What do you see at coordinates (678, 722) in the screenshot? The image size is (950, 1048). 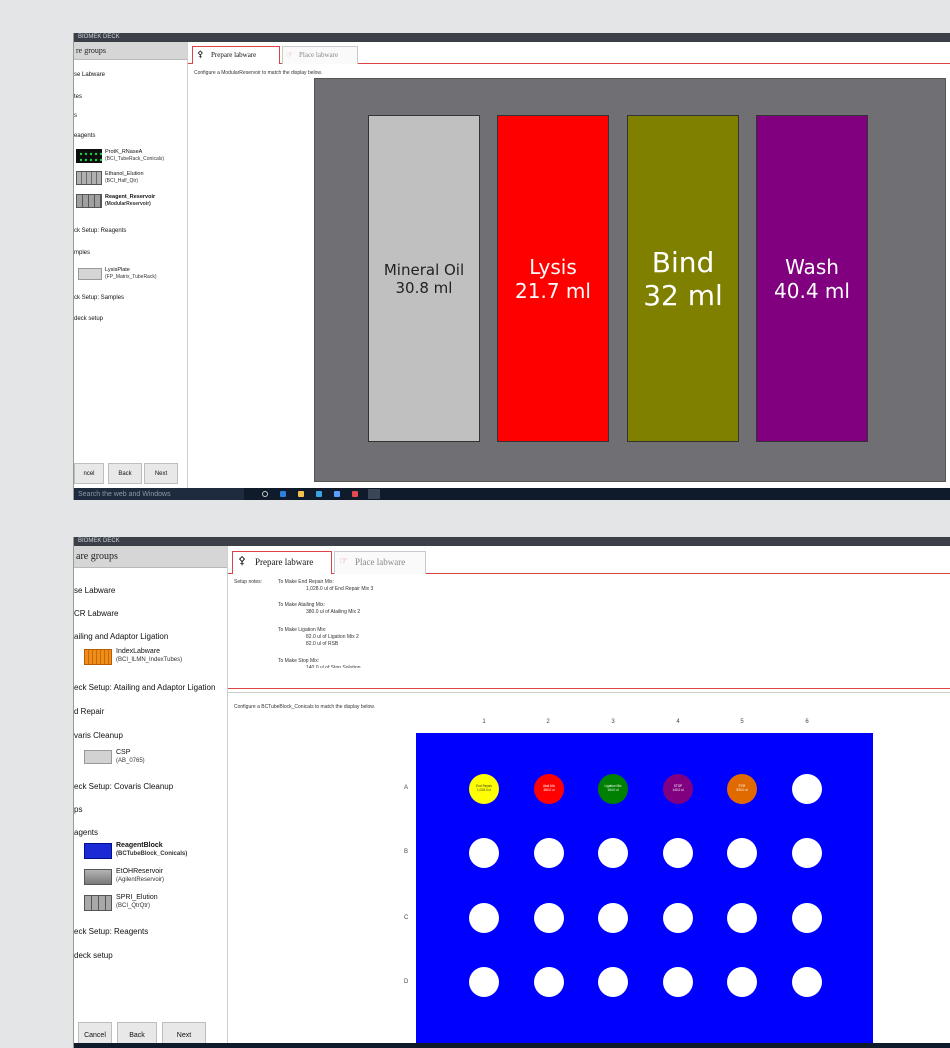 I see `column-label: 4` at bounding box center [678, 722].